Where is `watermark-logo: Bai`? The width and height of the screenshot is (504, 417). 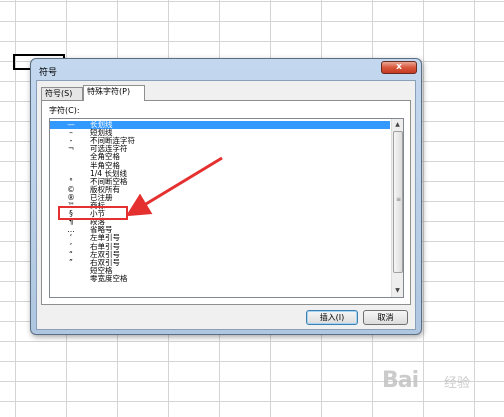 watermark-logo: Bai is located at coordinates (400, 380).